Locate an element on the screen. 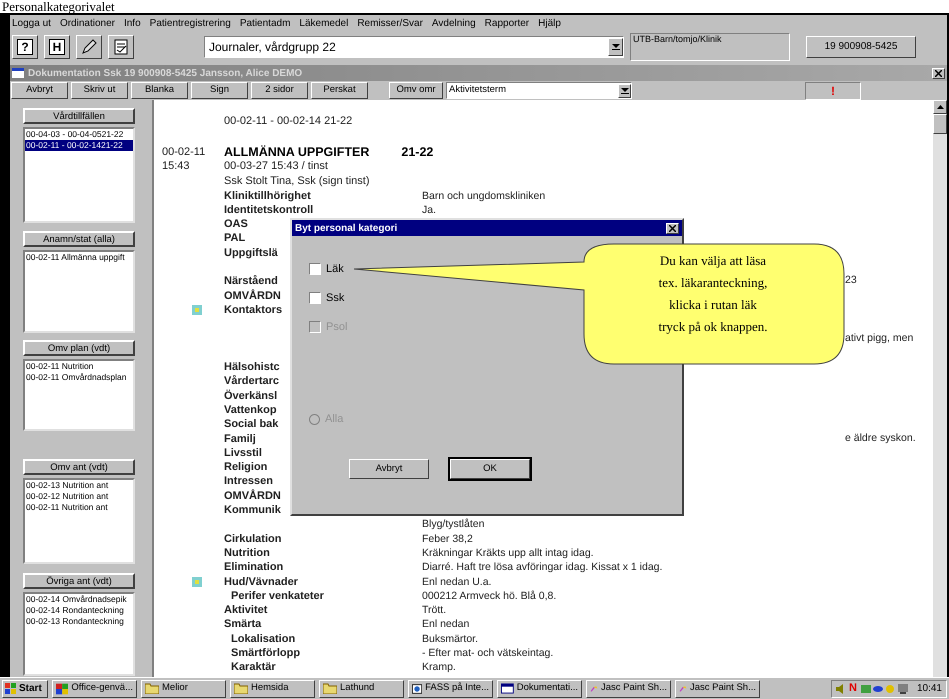  list-item: 00-02-11 Allmänna uppgift is located at coordinates (79, 257).